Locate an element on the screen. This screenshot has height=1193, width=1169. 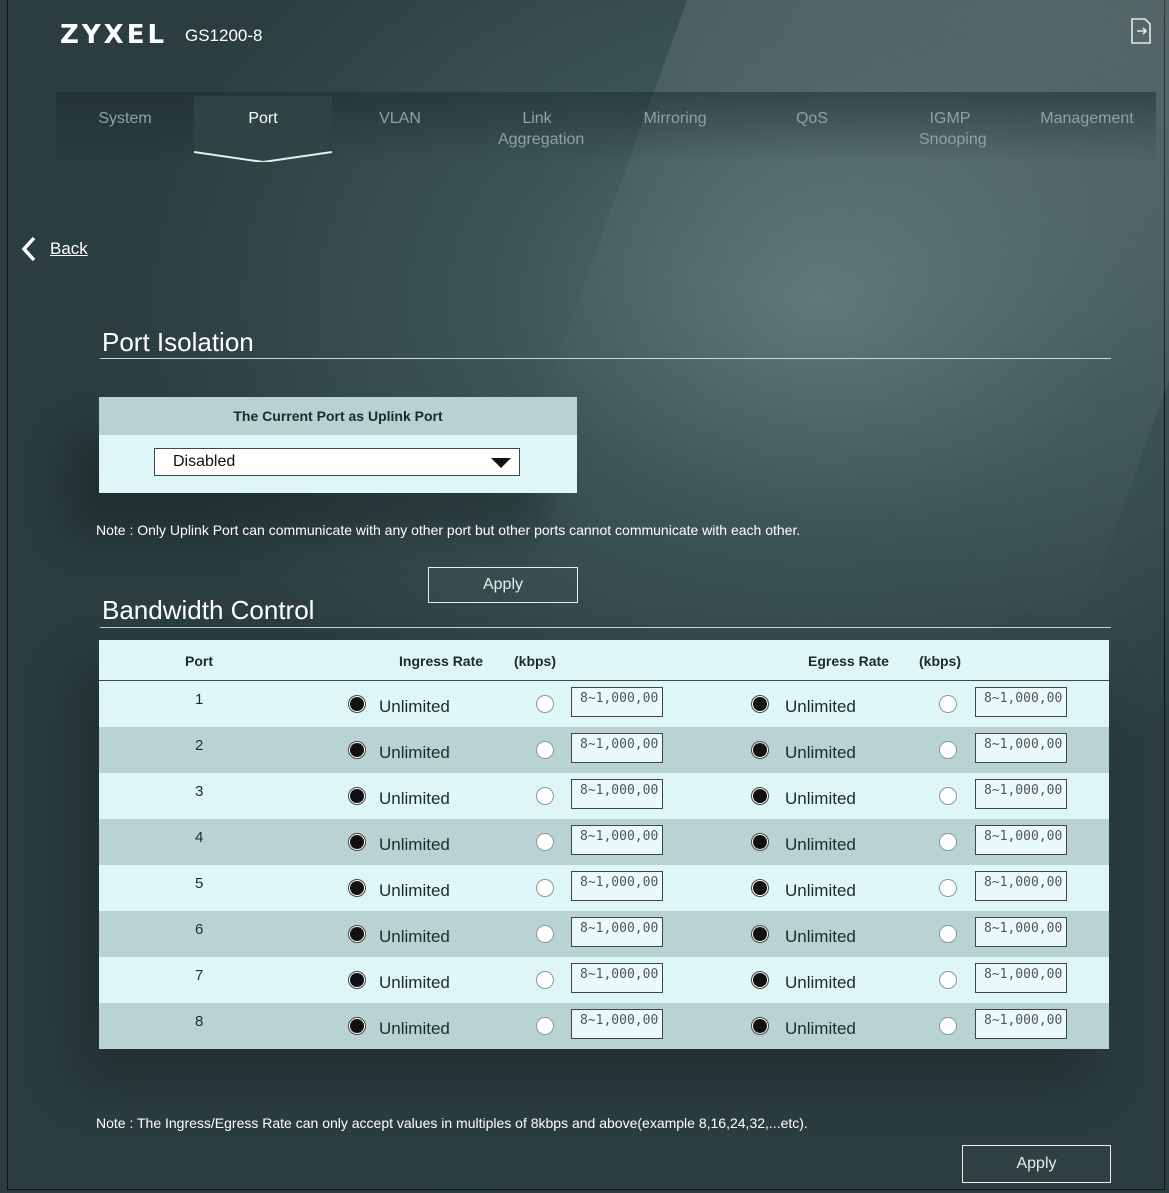
table-row: 5 Unlimited 8~1,000,00 Unlimited 8~1,000,00 is located at coordinates (604, 888).